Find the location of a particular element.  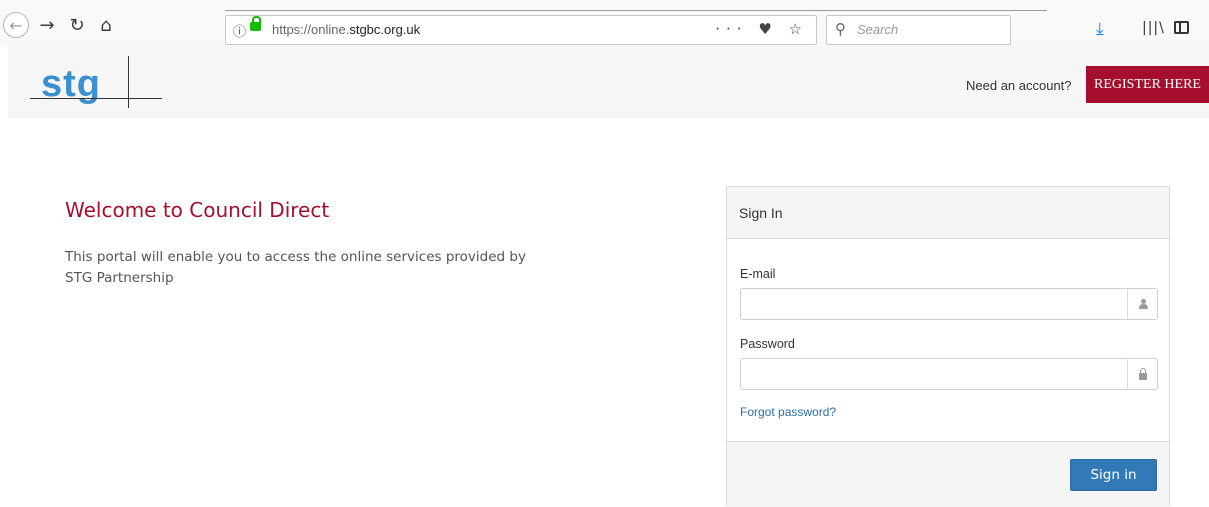

forward-arrow-icon: → is located at coordinates (47, 25).